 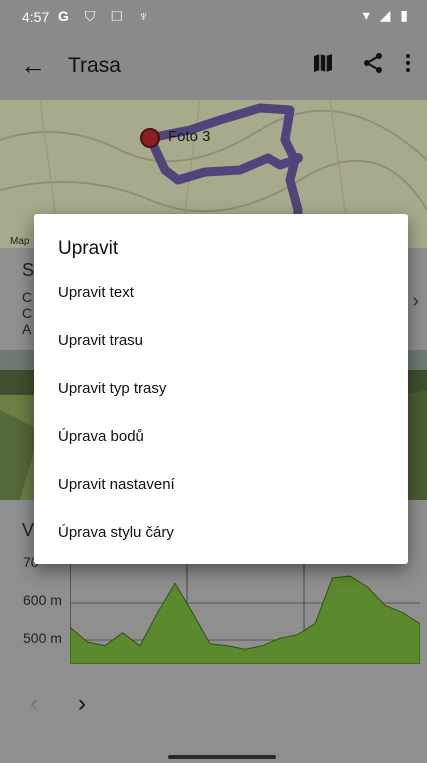 What do you see at coordinates (223, 533) in the screenshot?
I see `menu-item-edit-line-style: Úprava stylu čáry` at bounding box center [223, 533].